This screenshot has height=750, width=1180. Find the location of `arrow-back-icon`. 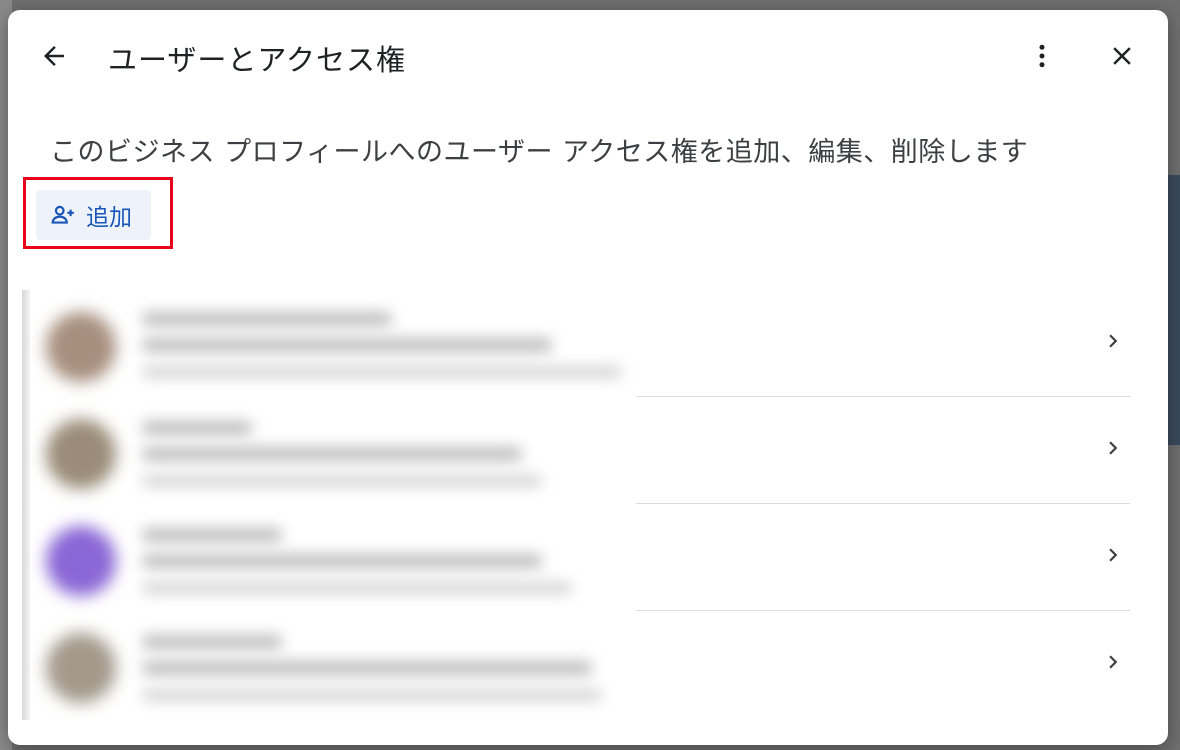

arrow-back-icon is located at coordinates (54, 56).